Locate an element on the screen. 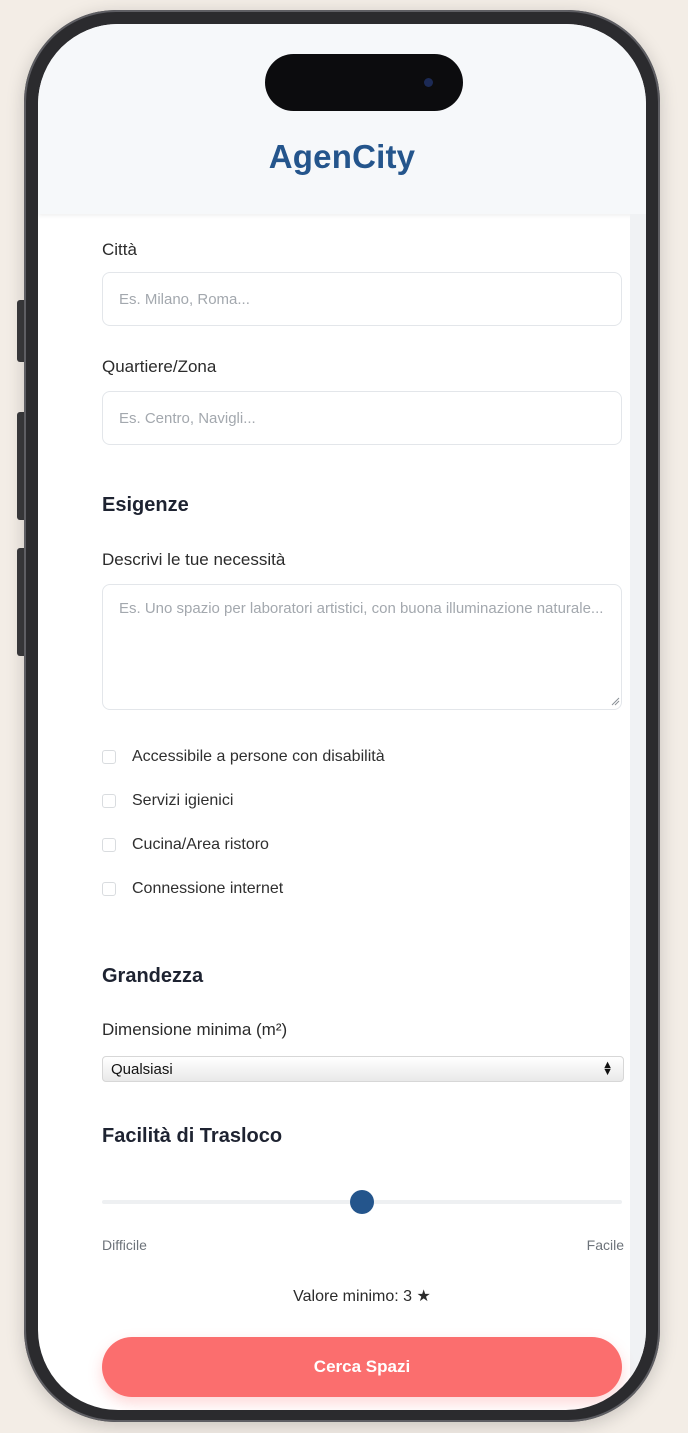  resize-grip-icon is located at coordinates (615, 701).